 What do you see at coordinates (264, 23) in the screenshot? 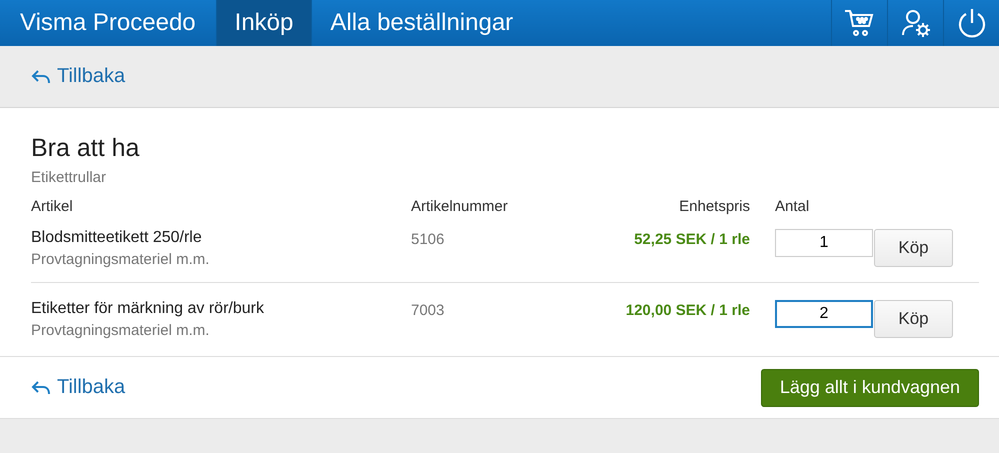
I see `nav-tab: Inköp` at bounding box center [264, 23].